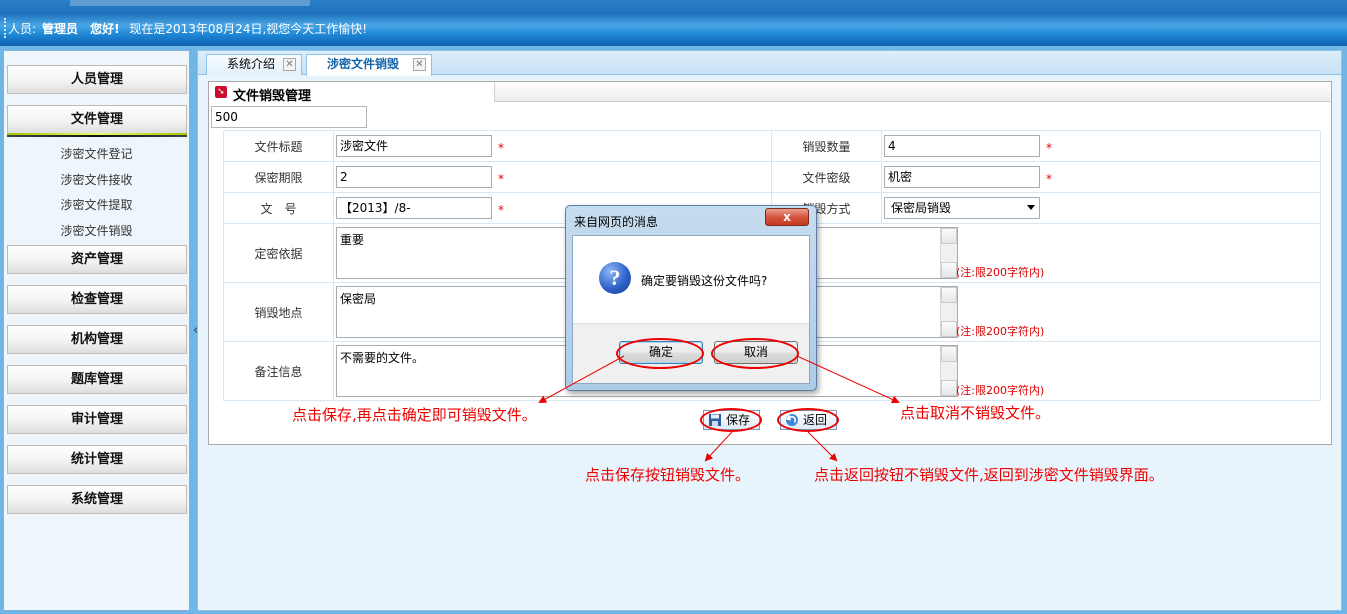  I want to click on top-header: 人员: 管理员 您好! 现在是2013年08月24日,视您今天工作愉快!, so click(673, 23).